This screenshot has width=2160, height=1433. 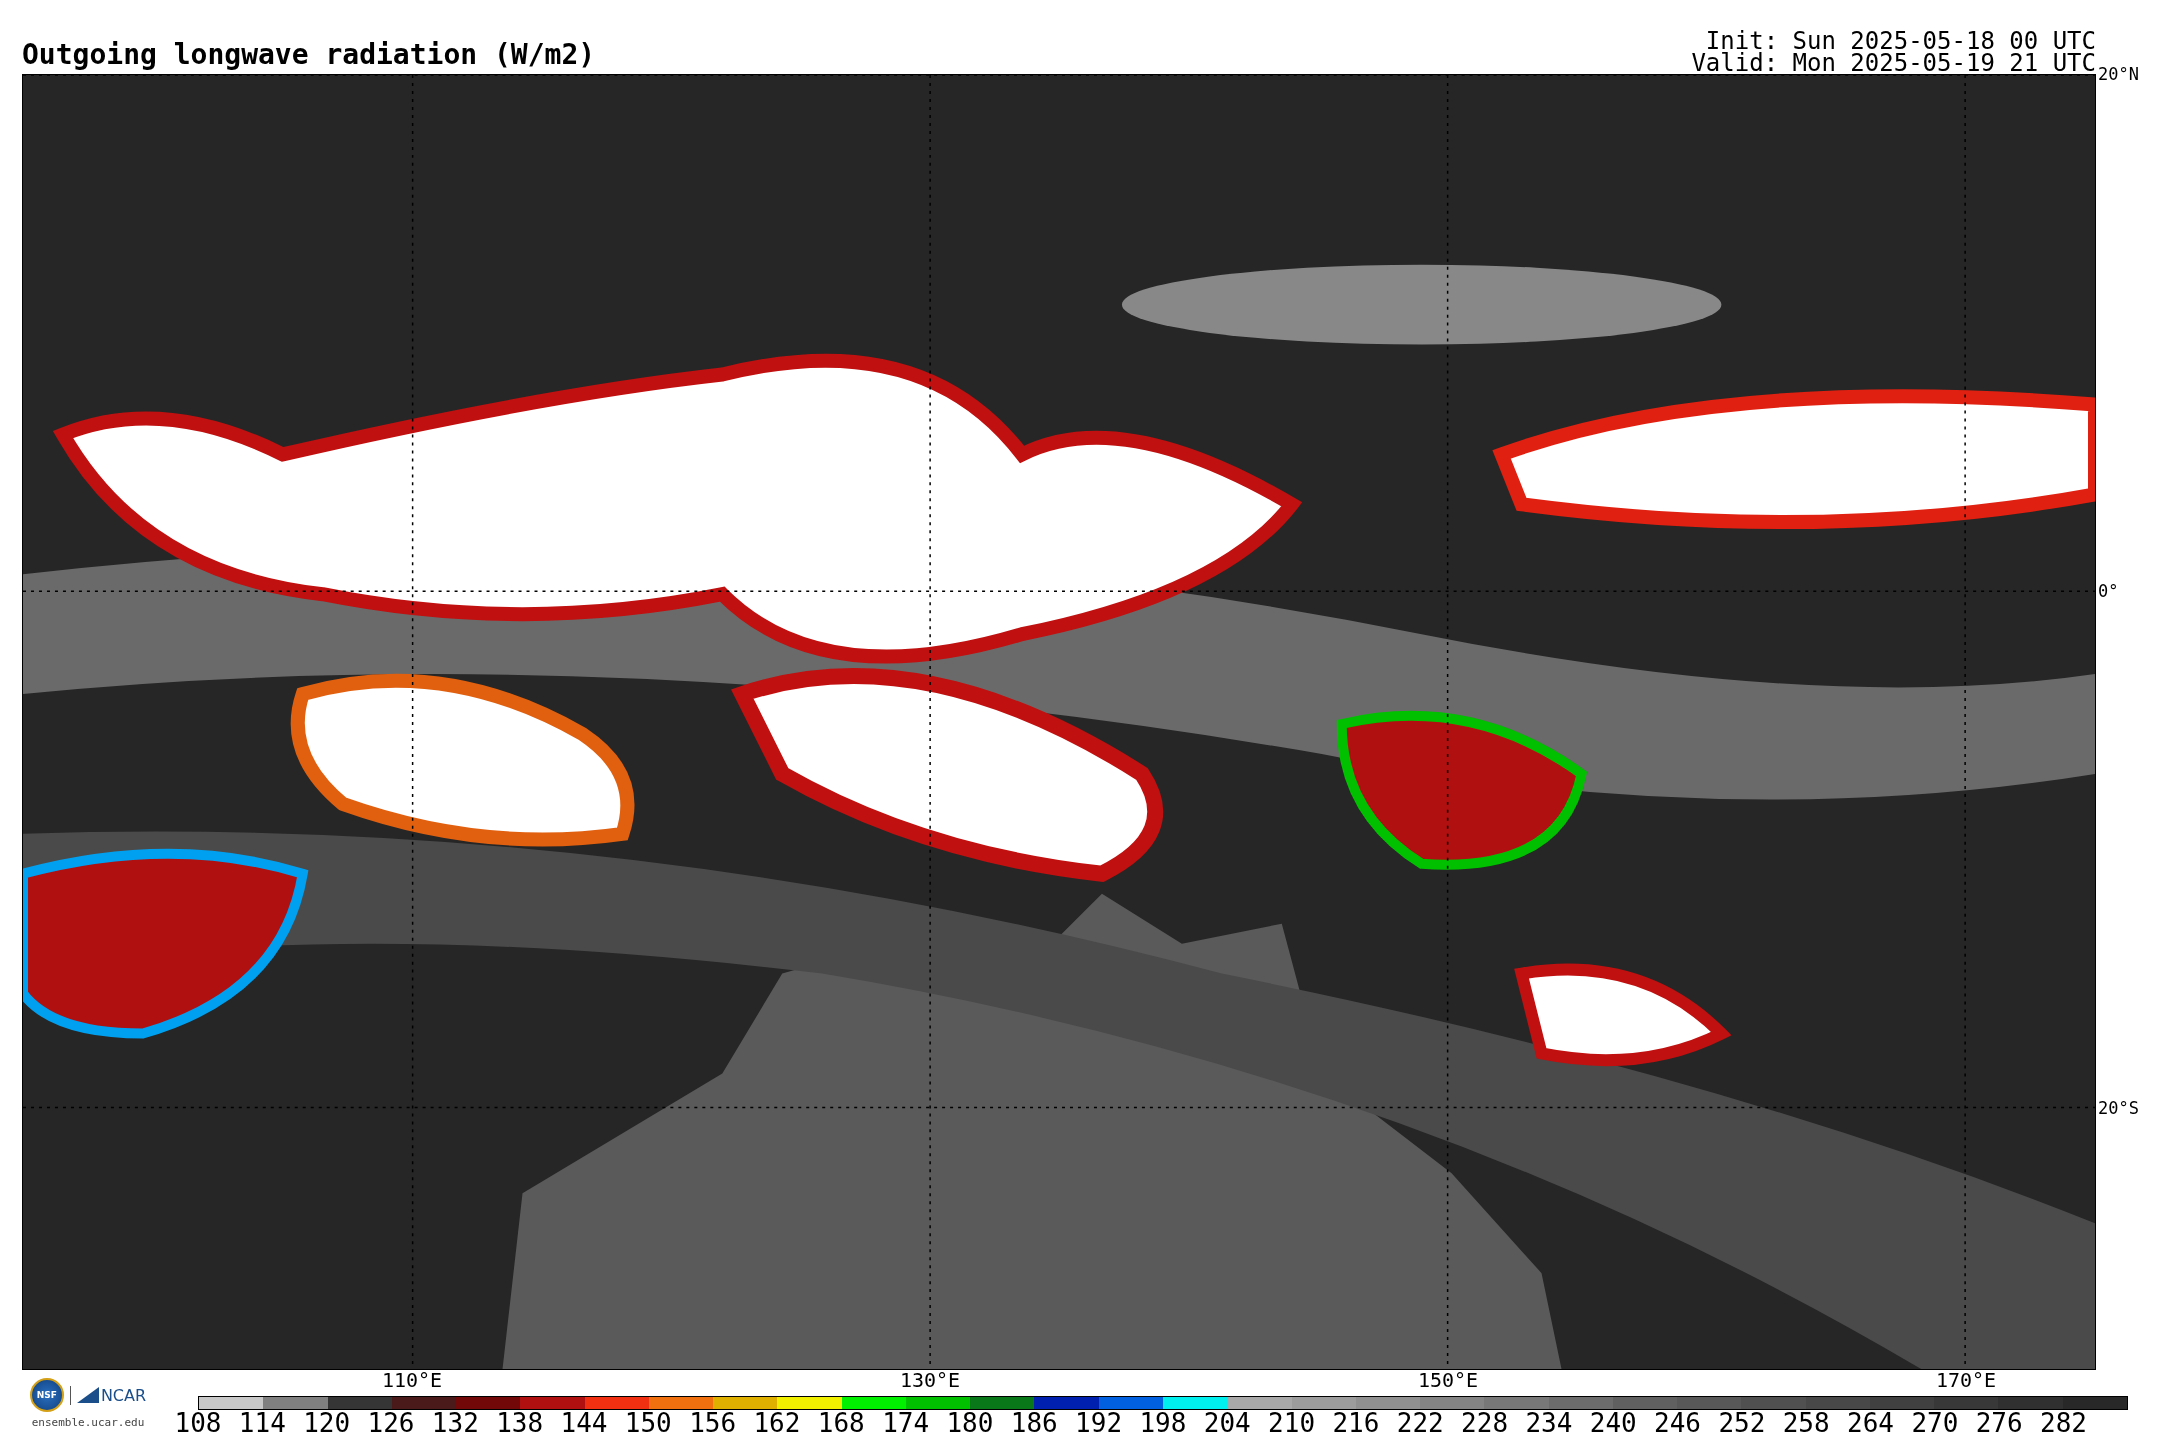 I want to click on longitude-label: 150°E, so click(x=1448, y=1380).